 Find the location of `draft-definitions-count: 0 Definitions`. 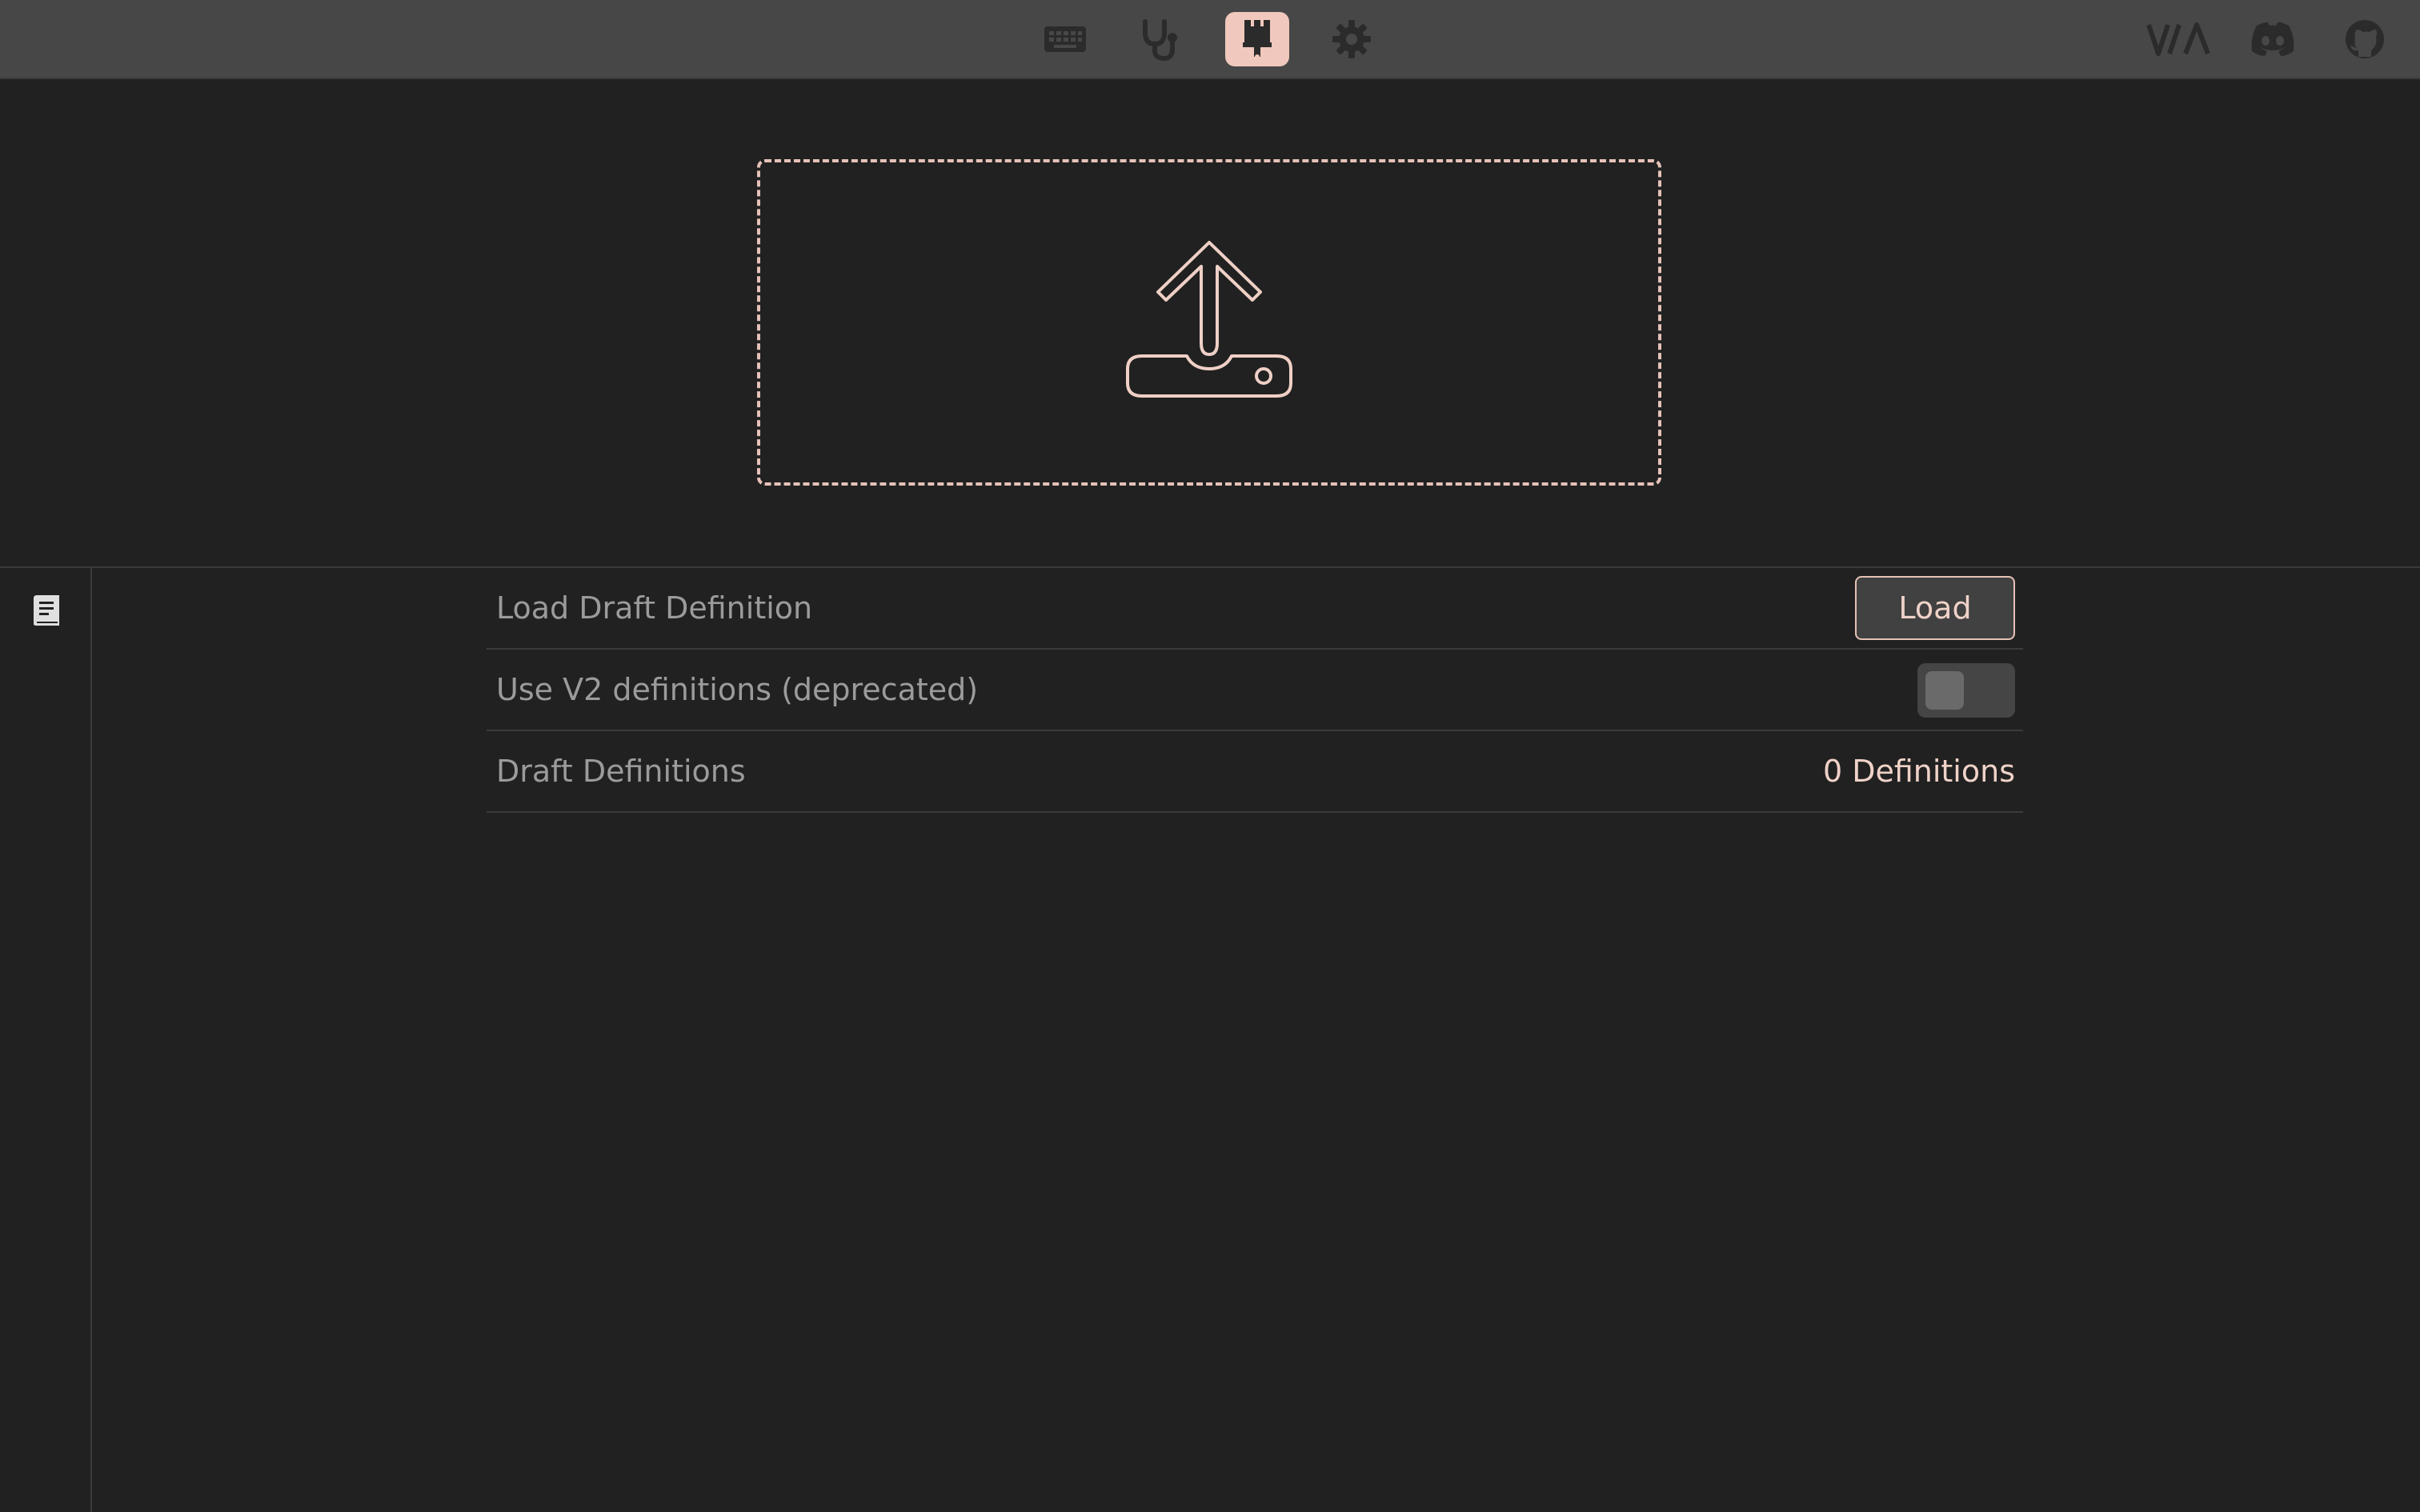

draft-definitions-count: 0 Definitions is located at coordinates (1918, 771).